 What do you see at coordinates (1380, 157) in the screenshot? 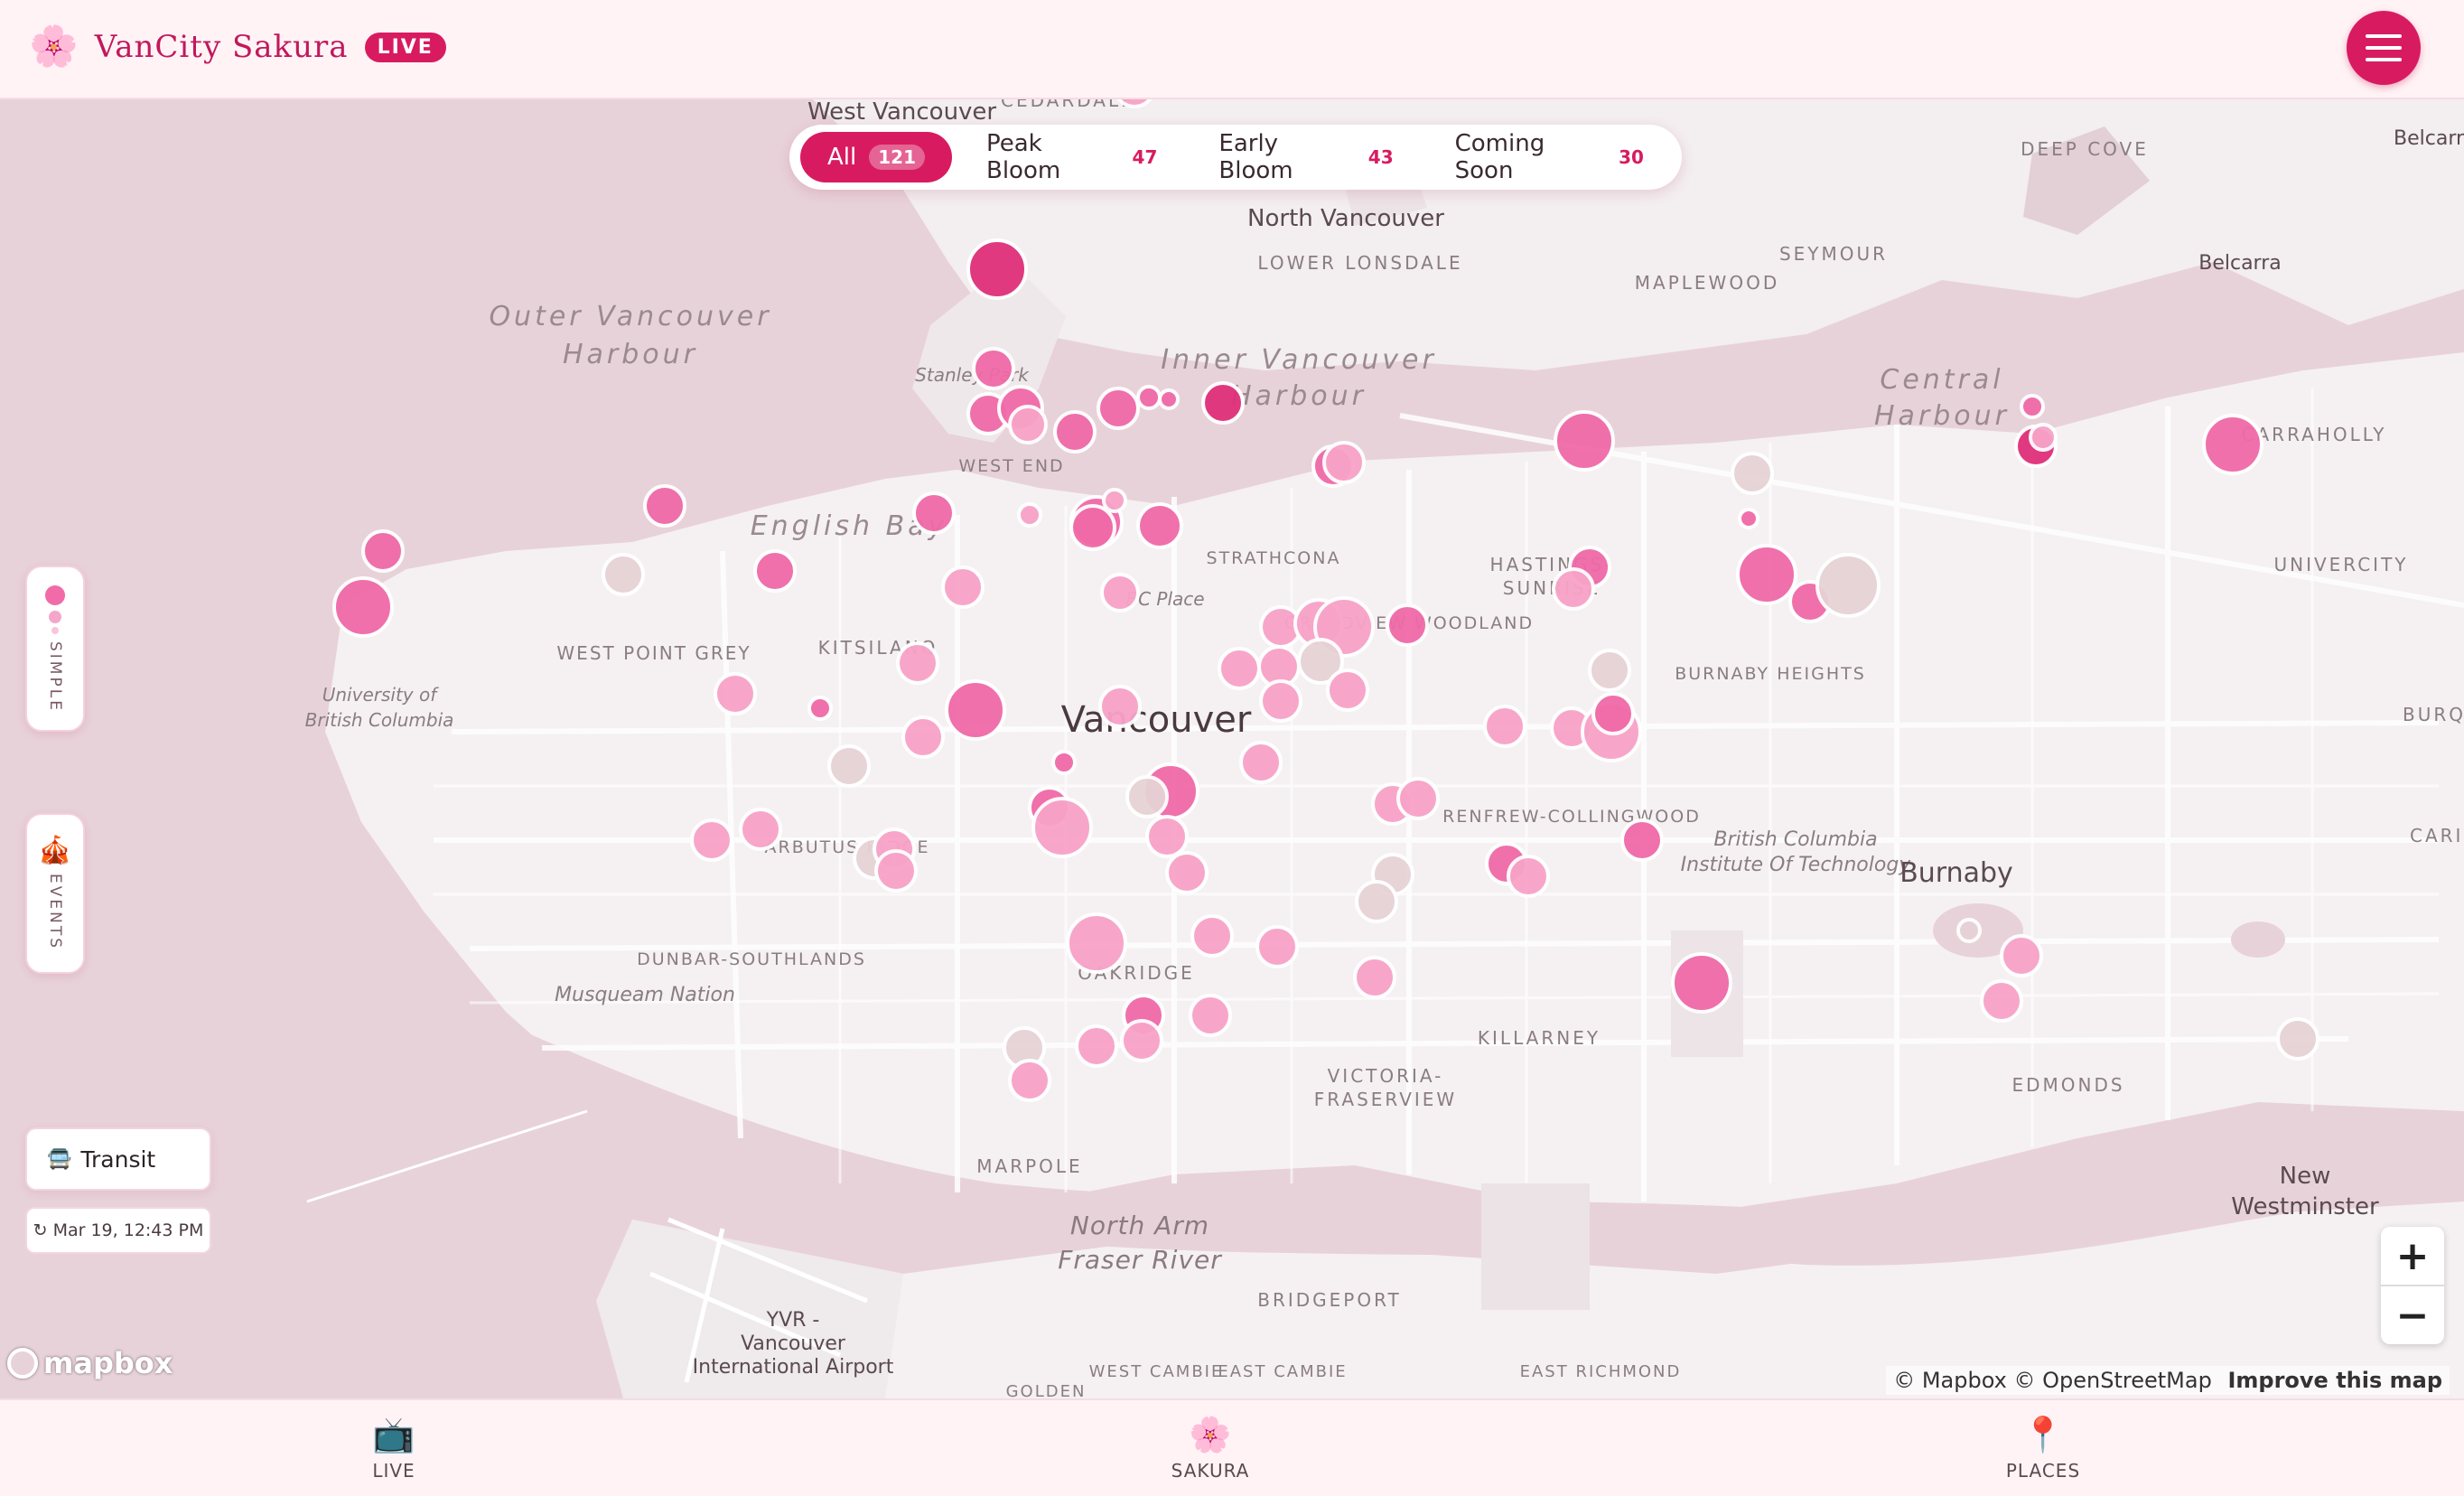
I see `filter-count: 43` at bounding box center [1380, 157].